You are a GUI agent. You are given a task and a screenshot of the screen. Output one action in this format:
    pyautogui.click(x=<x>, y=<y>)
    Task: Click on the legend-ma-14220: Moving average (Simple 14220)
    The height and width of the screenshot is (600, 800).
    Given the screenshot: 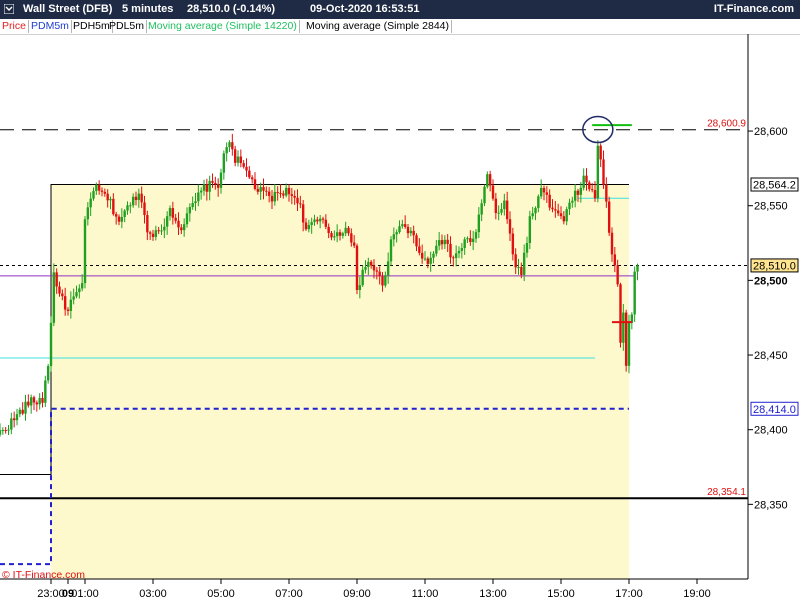 What is the action you would take?
    pyautogui.click(x=223, y=26)
    